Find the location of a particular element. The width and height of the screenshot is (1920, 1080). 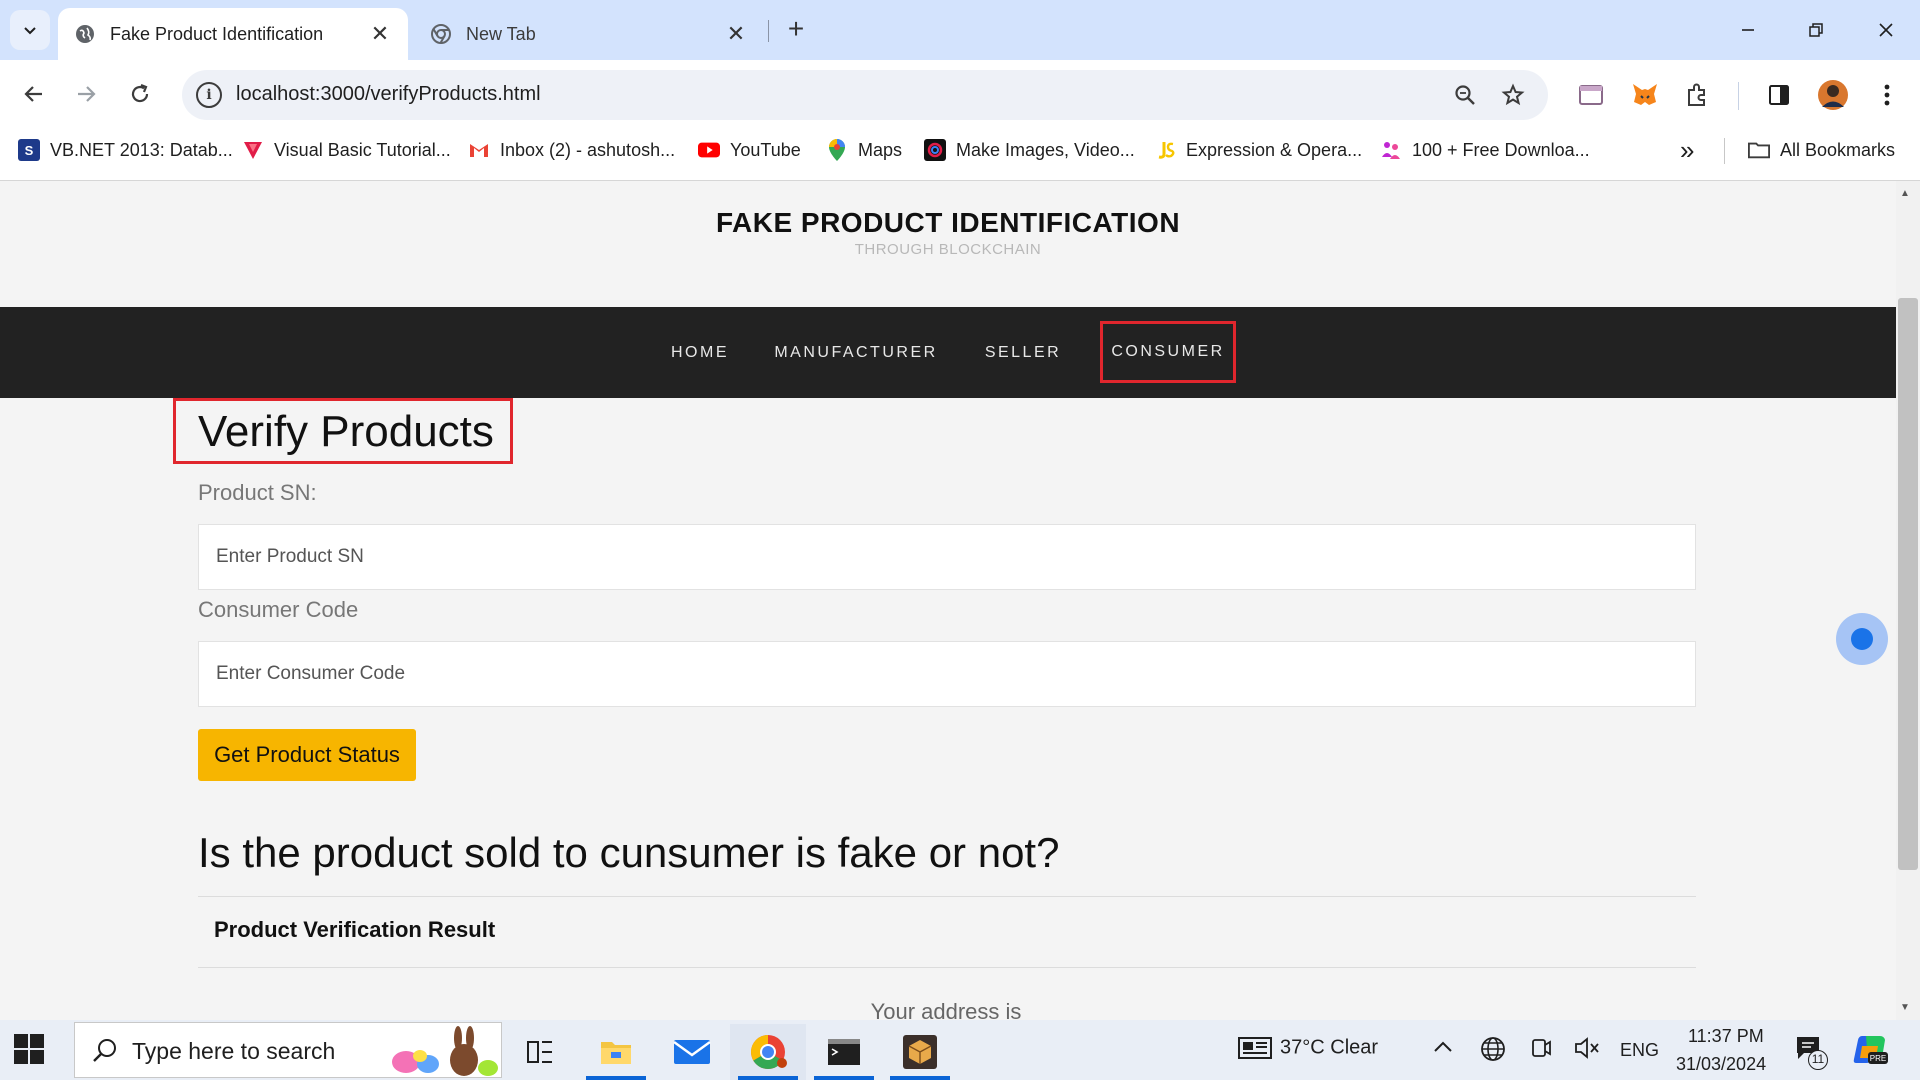

easter-eggs-icon is located at coordinates (445, 1051).